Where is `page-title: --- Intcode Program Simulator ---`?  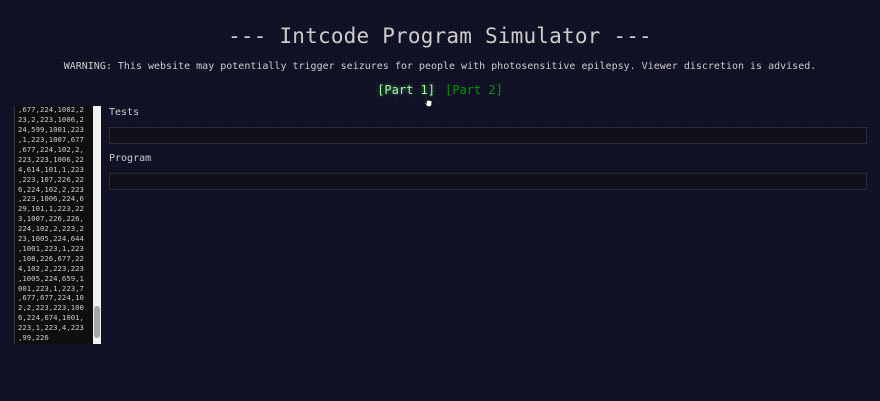 page-title: --- Intcode Program Simulator --- is located at coordinates (440, 36).